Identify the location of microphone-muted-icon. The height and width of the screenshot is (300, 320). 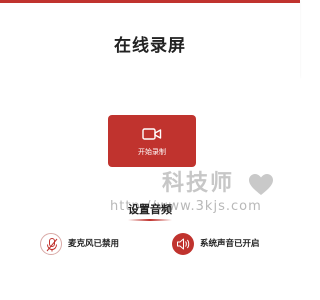
(52, 245).